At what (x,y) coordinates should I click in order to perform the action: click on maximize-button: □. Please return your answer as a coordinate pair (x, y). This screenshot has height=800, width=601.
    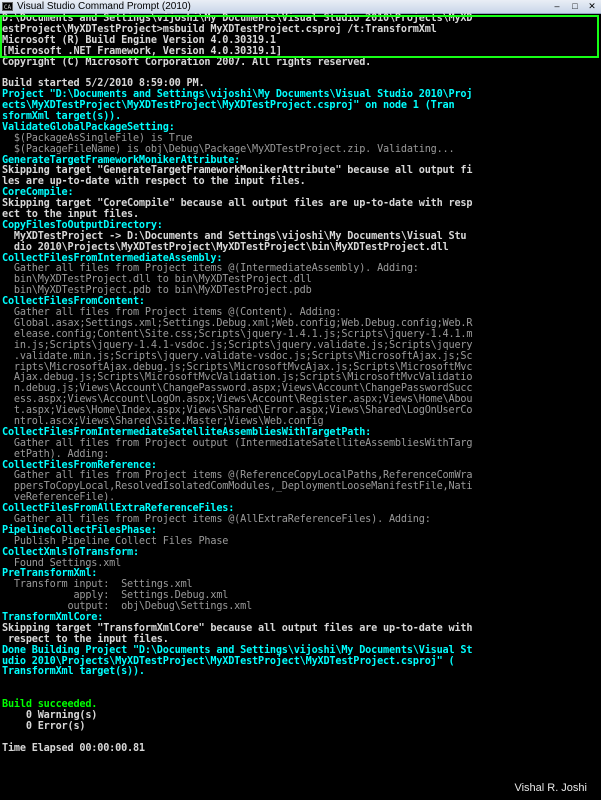
    Looking at the image, I should click on (575, 6).